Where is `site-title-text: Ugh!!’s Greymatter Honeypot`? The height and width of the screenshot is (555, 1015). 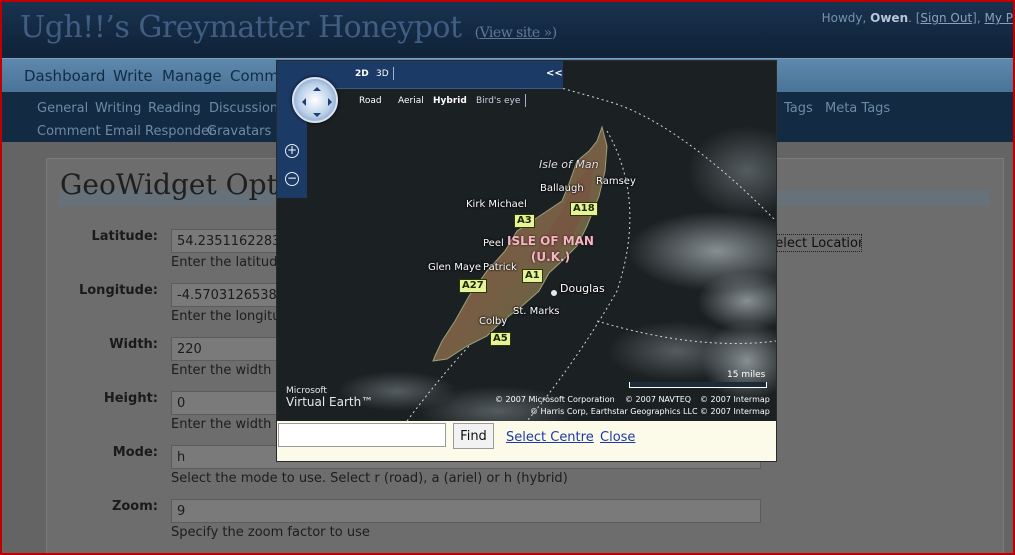
site-title-text: Ugh!!’s Greymatter Honeypot is located at coordinates (241, 27).